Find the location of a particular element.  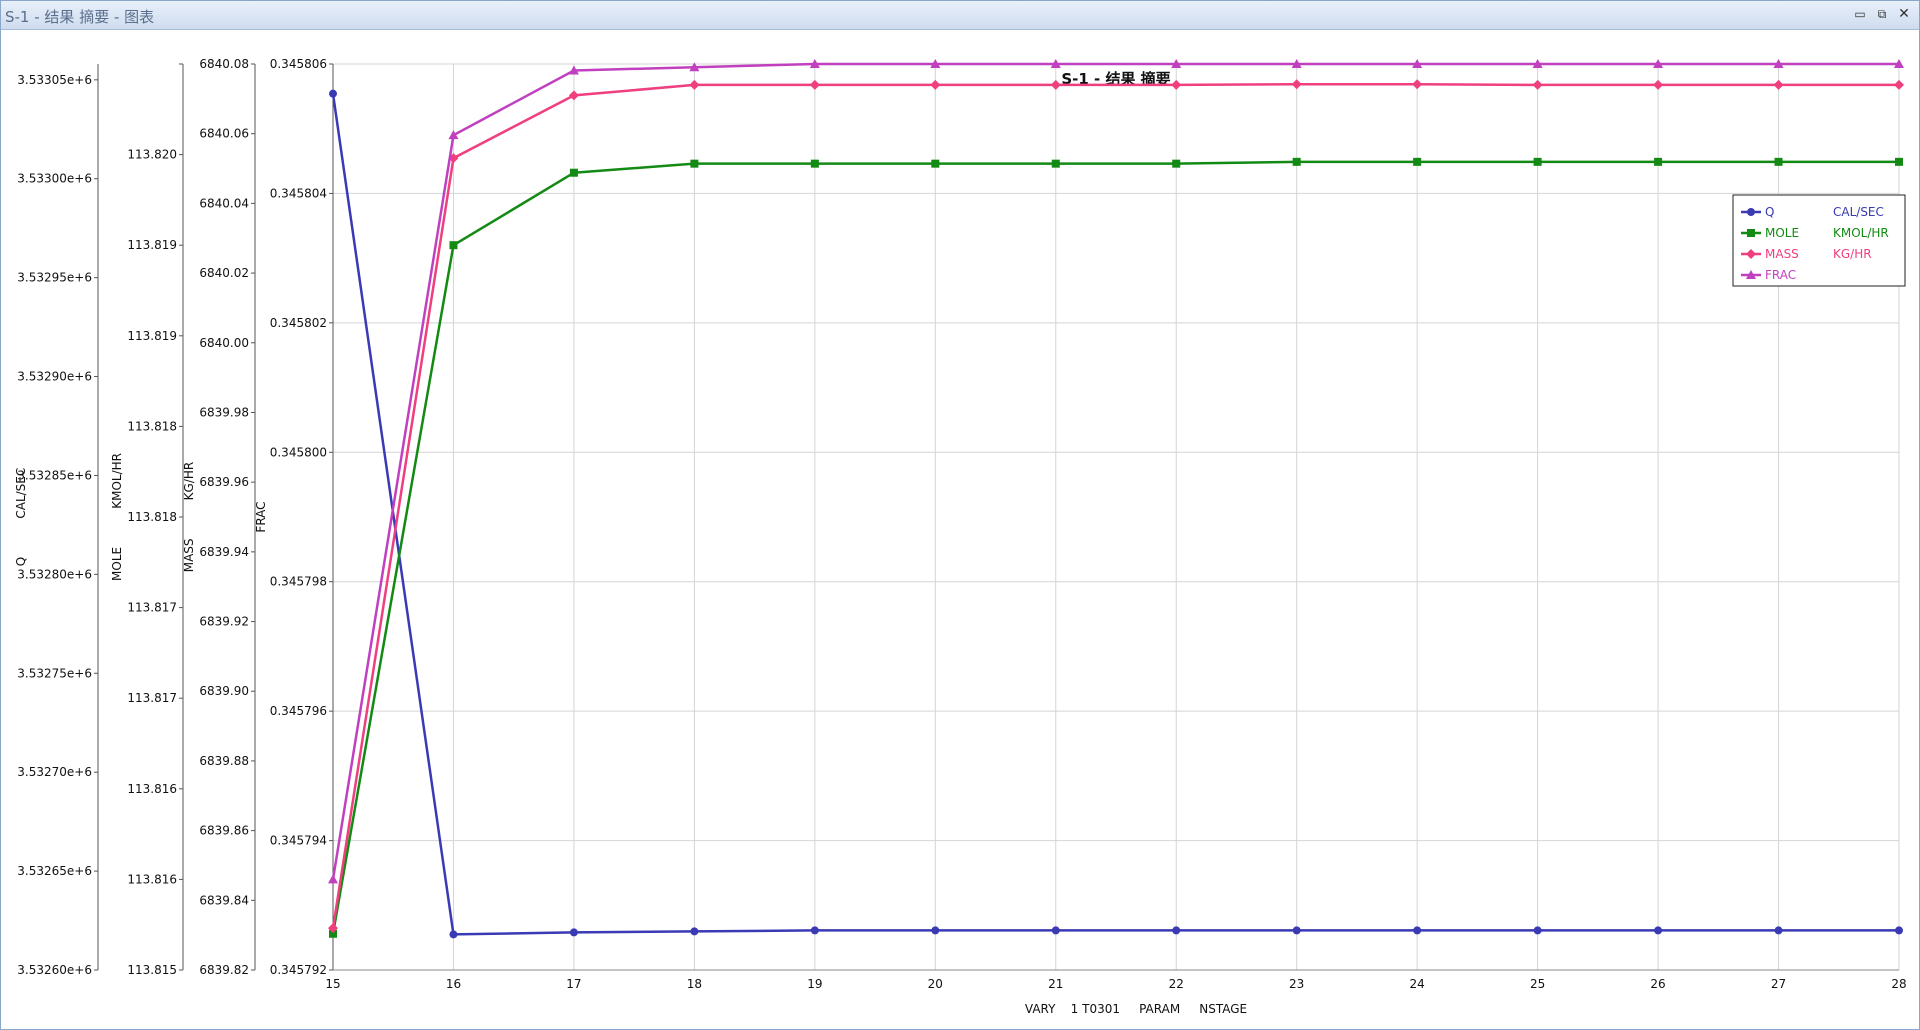

legend-label: MOLE is located at coordinates (1782, 233).